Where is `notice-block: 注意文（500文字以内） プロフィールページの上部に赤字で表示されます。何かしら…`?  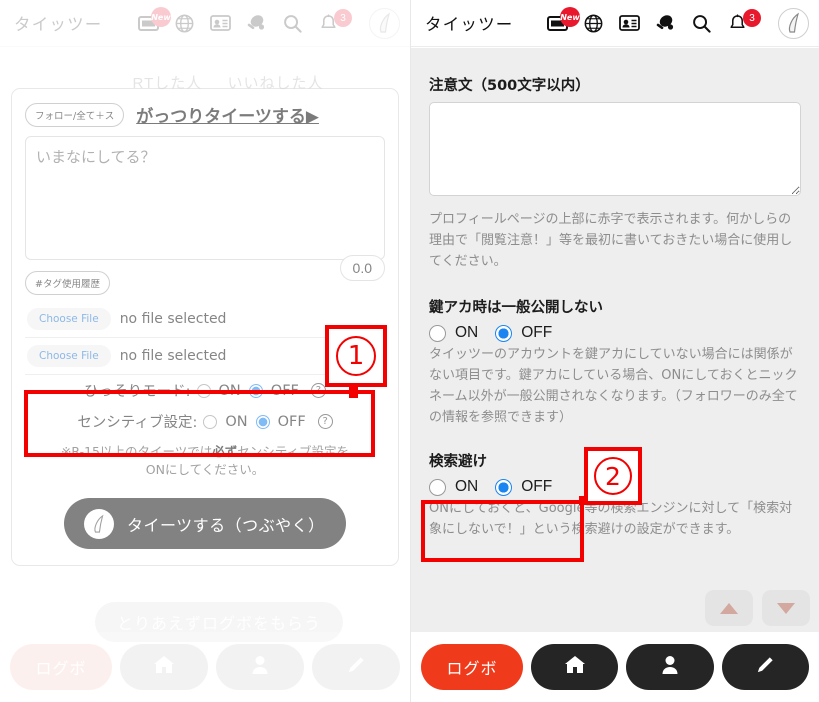
notice-block: 注意文（500文字以内） プロフィールページの上部に赤字で表示されます。何かしら… is located at coordinates (615, 173).